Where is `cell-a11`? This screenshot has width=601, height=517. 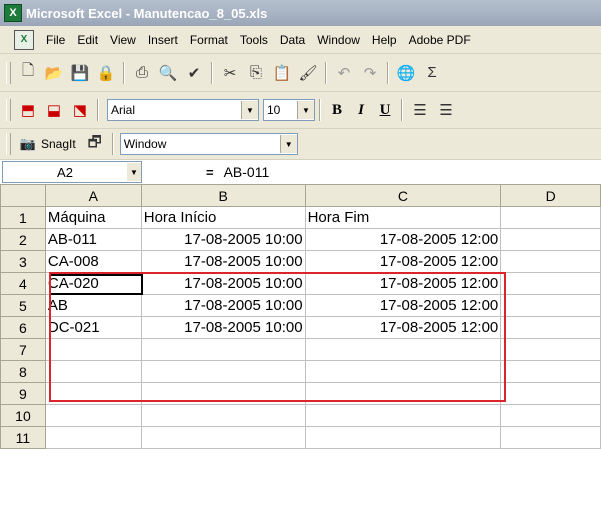
cell-a11 is located at coordinates (93, 437).